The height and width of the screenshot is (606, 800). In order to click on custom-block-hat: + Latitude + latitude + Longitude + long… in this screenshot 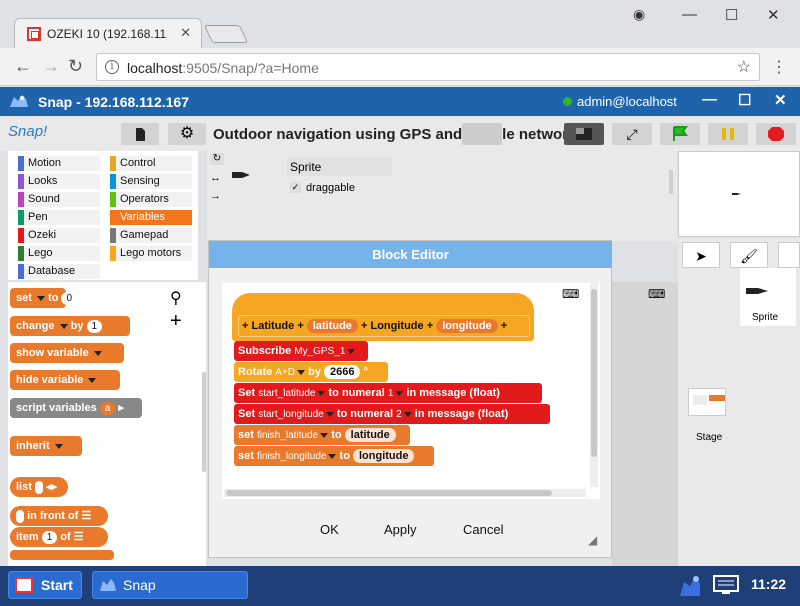, I will do `click(383, 317)`.